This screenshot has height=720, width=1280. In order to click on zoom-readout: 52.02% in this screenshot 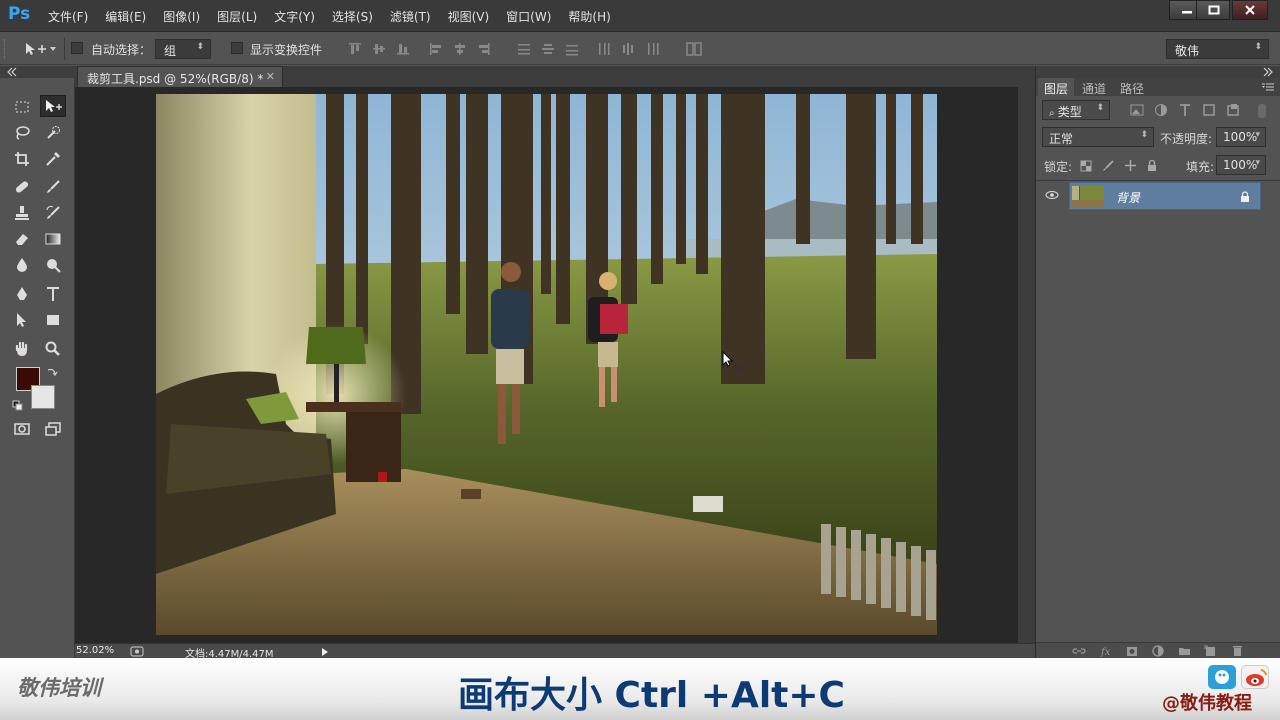, I will do `click(95, 650)`.